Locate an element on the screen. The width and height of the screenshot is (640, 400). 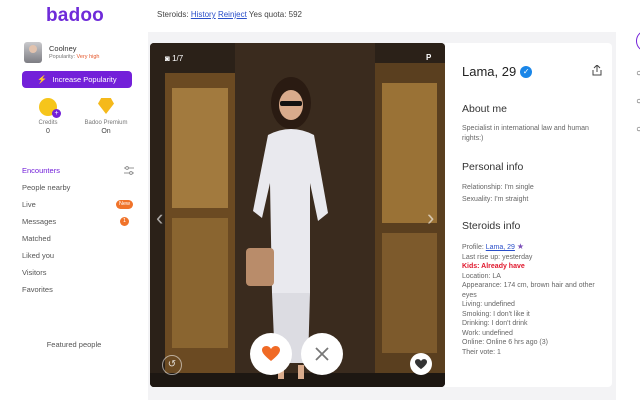
sidebar-item-messages: Messages 1 is located at coordinates (74, 221).